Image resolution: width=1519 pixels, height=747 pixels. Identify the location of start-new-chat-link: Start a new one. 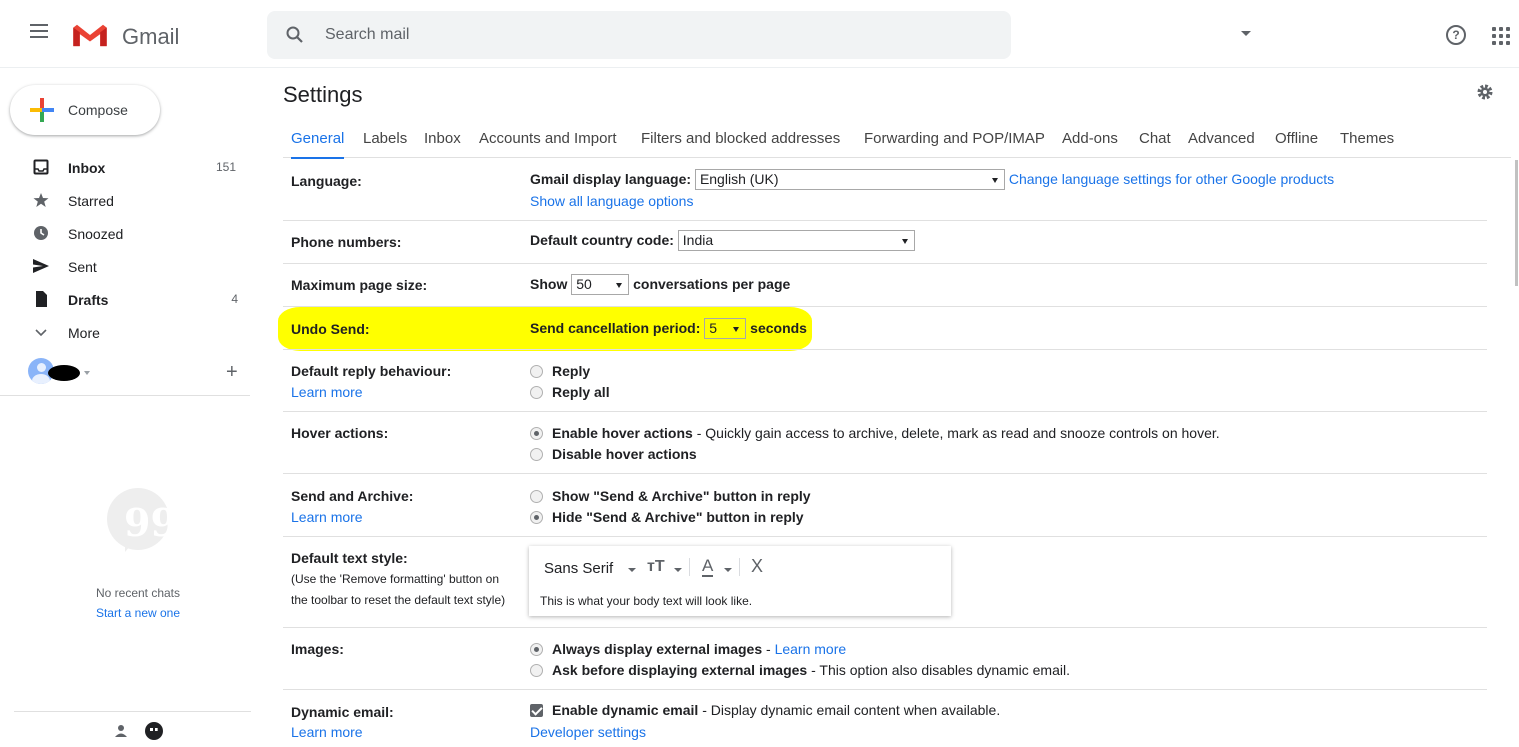
(138, 613).